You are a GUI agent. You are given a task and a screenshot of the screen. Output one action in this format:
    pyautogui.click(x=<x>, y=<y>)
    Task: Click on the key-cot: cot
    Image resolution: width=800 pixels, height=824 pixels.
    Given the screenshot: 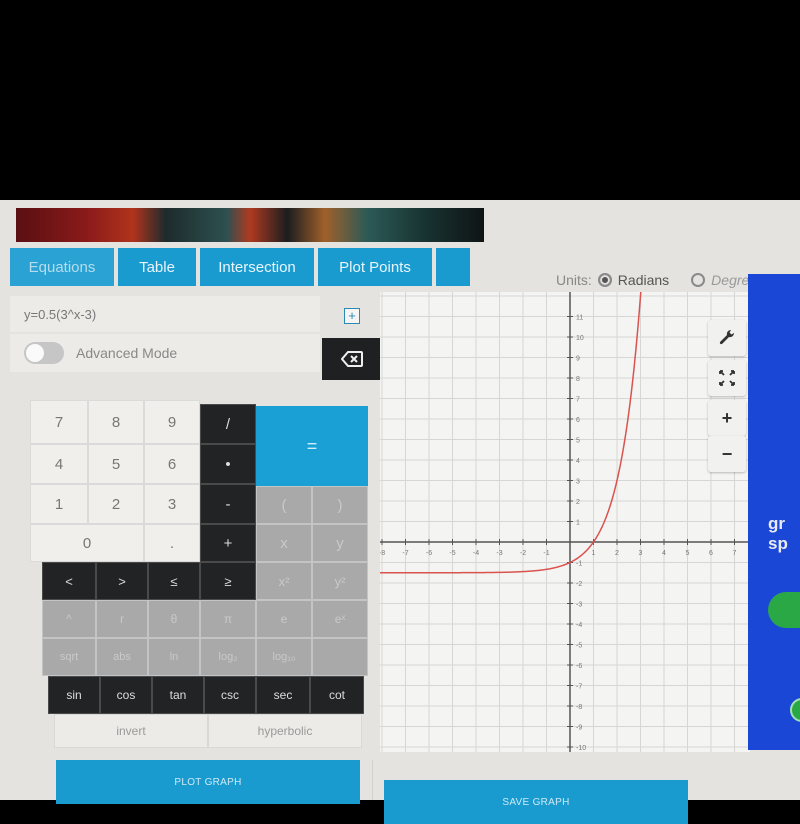 What is the action you would take?
    pyautogui.click(x=337, y=695)
    